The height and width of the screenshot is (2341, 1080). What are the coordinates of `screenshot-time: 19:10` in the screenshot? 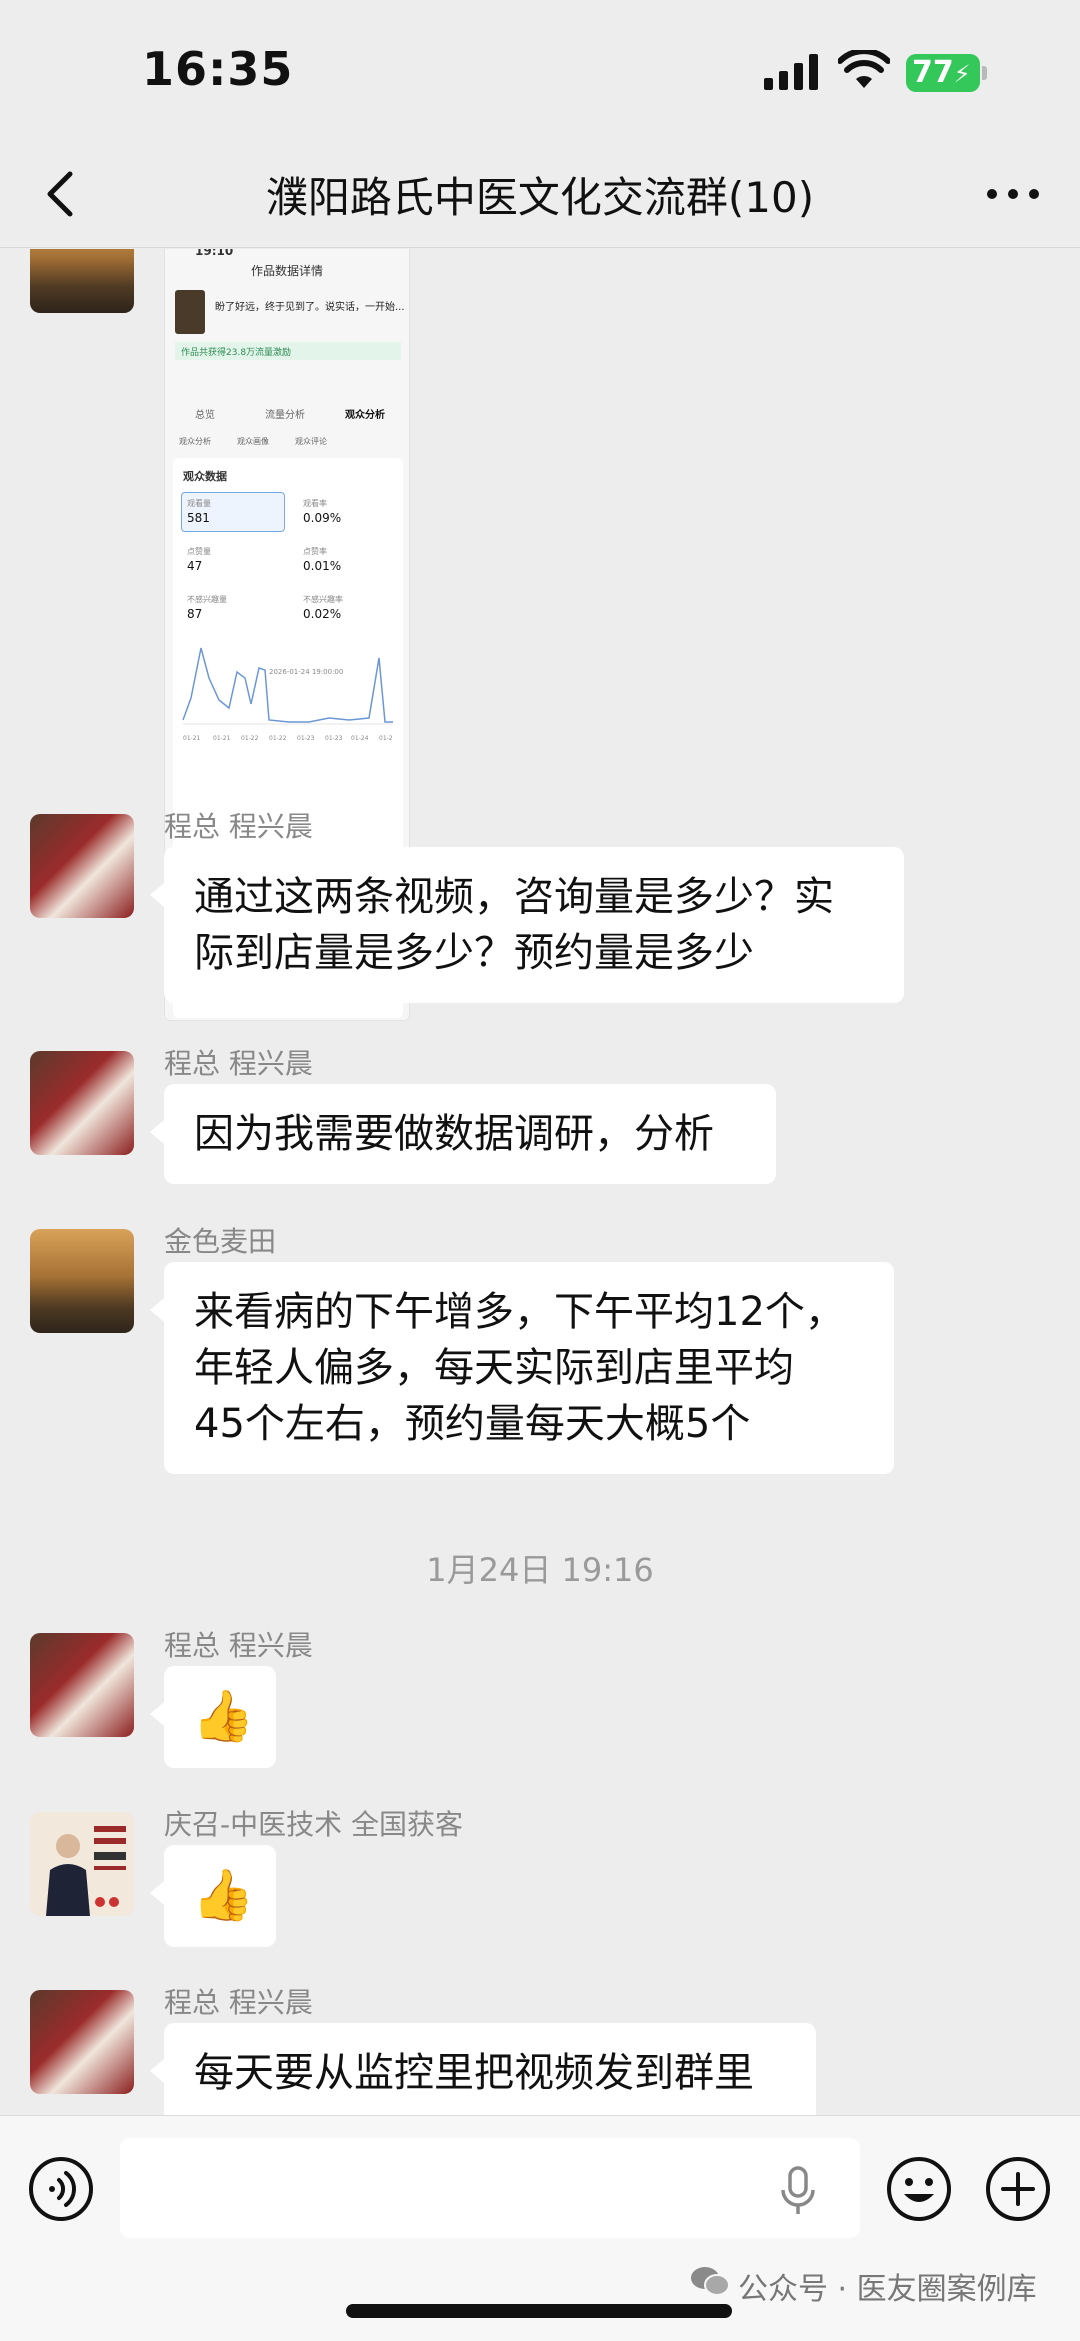 It's located at (214, 253).